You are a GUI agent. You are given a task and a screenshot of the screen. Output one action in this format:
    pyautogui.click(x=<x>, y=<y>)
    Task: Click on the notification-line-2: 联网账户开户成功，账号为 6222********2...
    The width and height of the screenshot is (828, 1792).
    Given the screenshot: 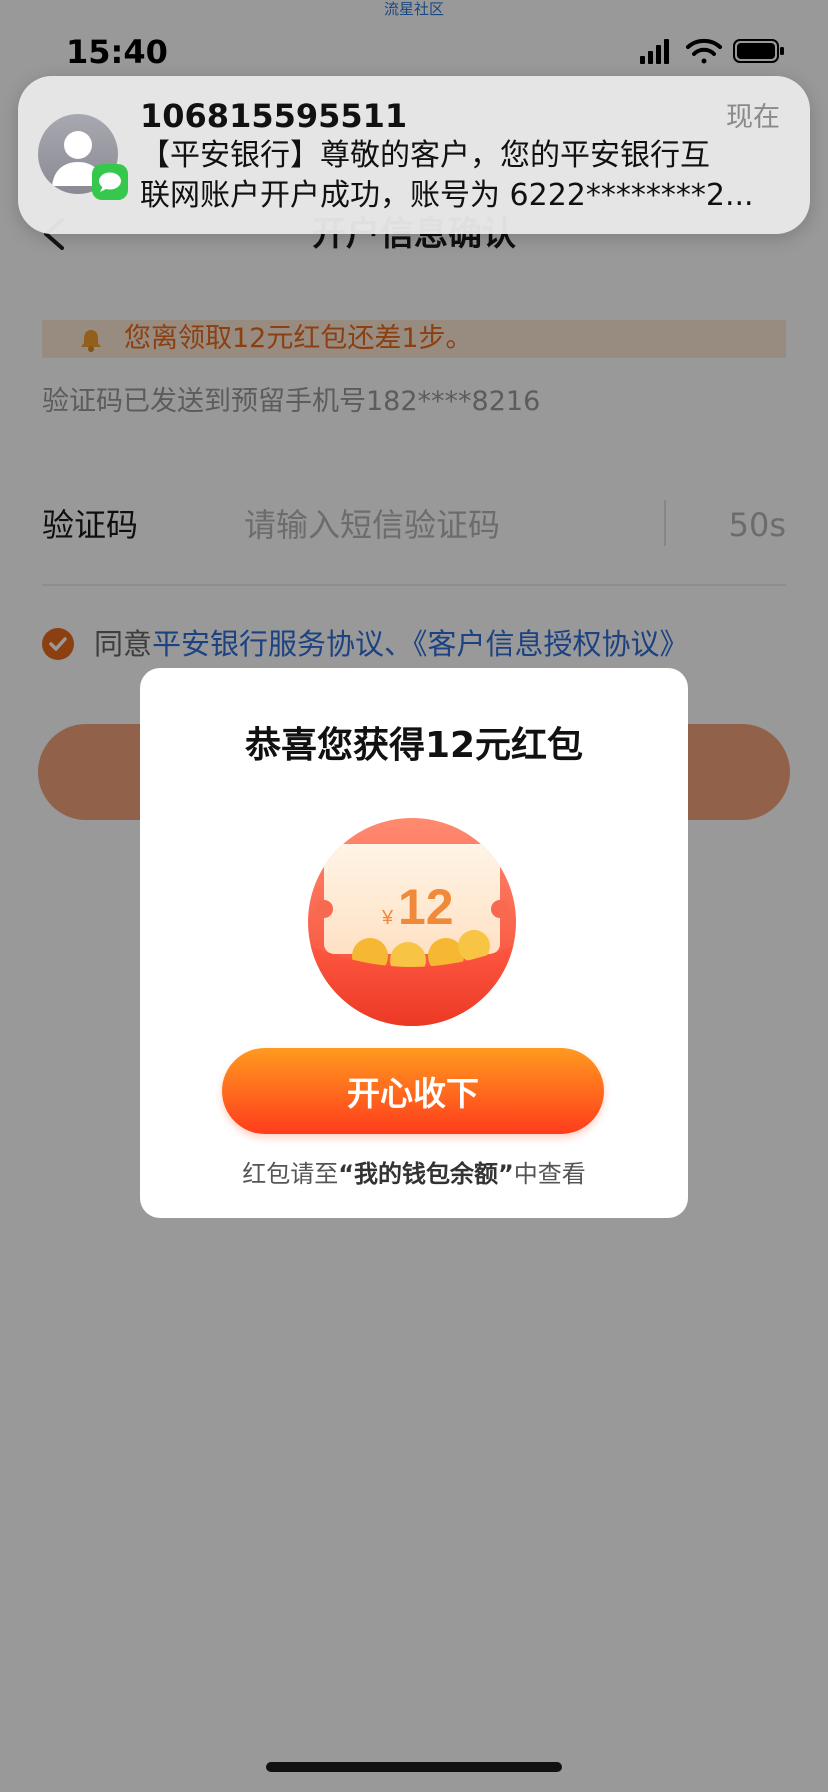 What is the action you would take?
    pyautogui.click(x=447, y=195)
    